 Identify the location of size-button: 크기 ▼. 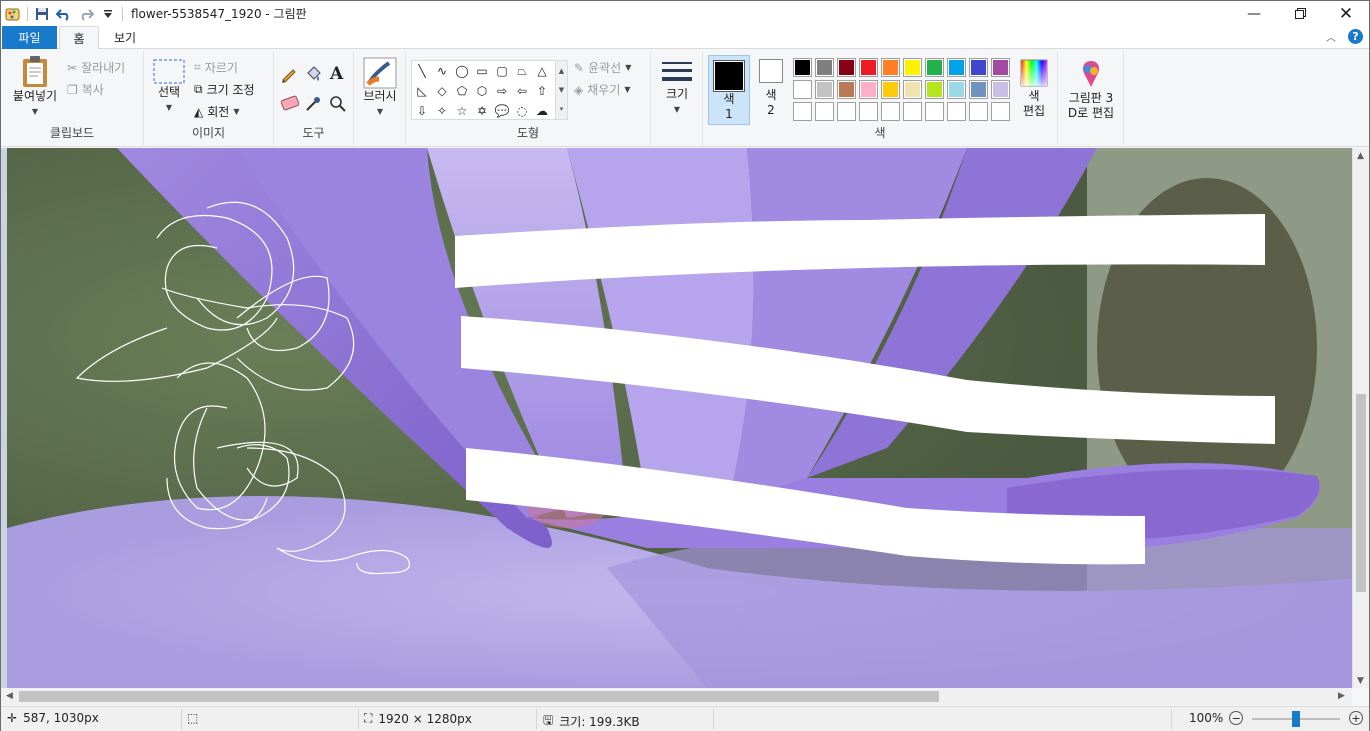
(677, 88).